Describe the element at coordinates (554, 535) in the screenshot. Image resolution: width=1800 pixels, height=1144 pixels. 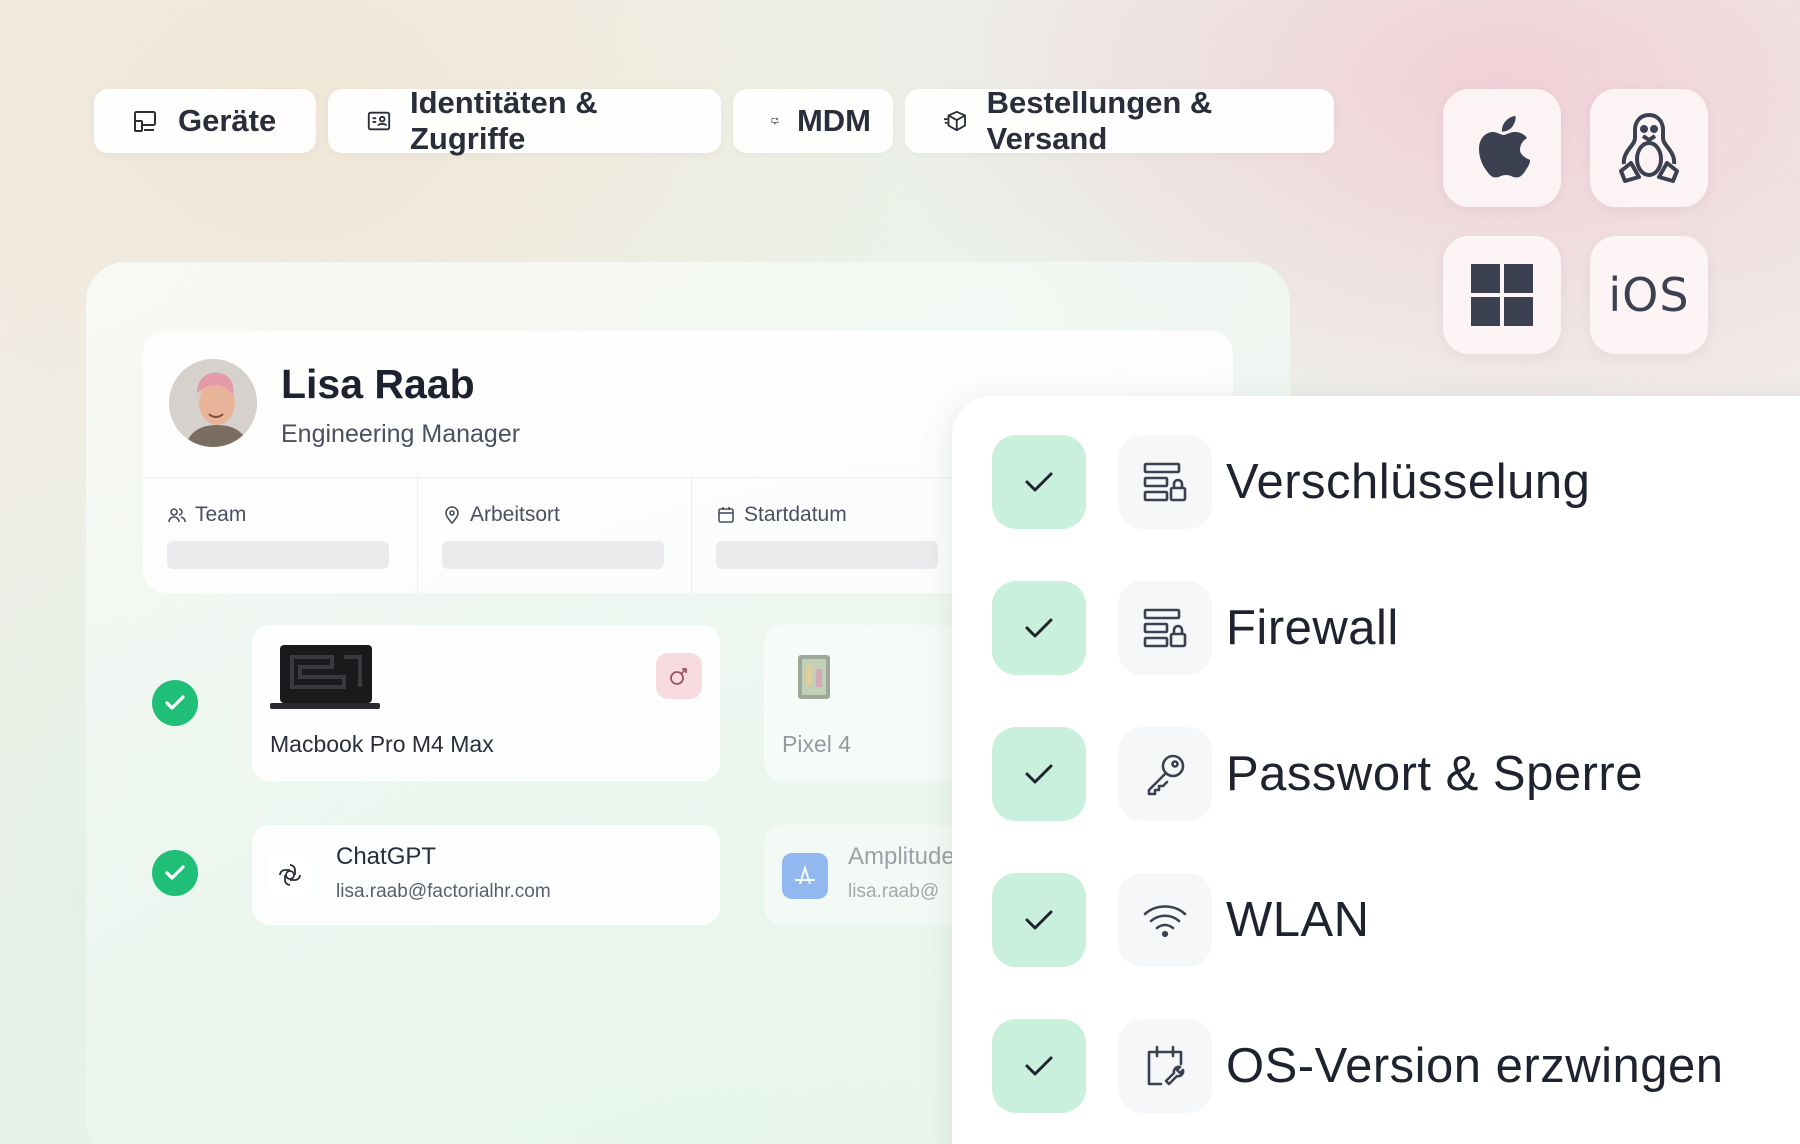
I see `field-arbeitsort: Arbeitsort` at that location.